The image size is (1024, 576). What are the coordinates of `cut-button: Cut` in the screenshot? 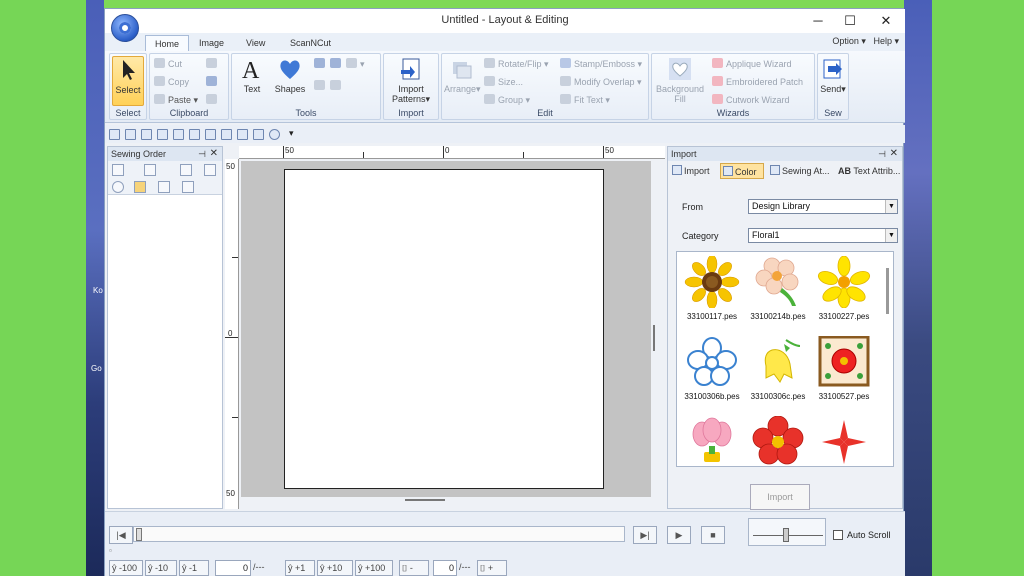 It's located at (168, 63).